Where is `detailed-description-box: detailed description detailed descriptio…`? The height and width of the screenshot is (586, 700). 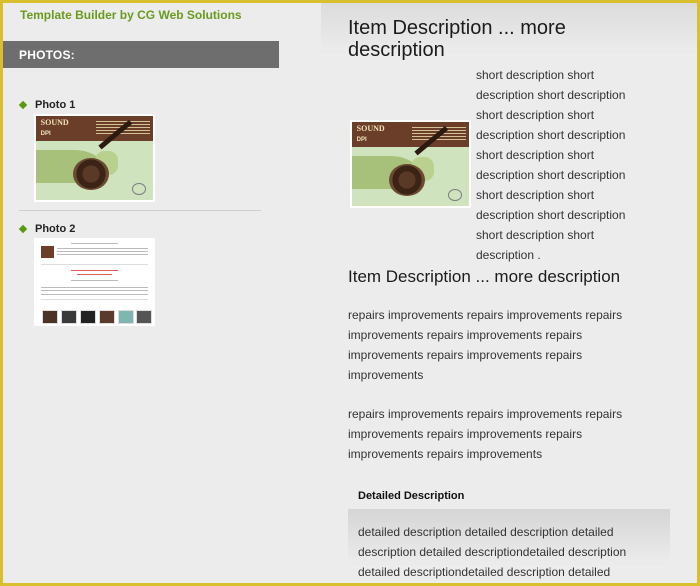
detailed-description-box: detailed description detailed descriptio… is located at coordinates (509, 546).